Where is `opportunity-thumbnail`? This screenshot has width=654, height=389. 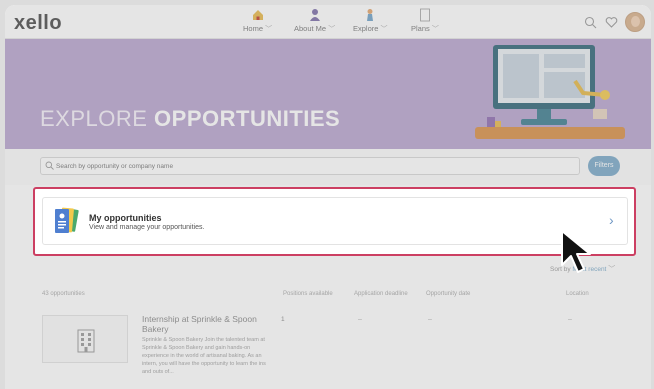
opportunity-thumbnail is located at coordinates (85, 339).